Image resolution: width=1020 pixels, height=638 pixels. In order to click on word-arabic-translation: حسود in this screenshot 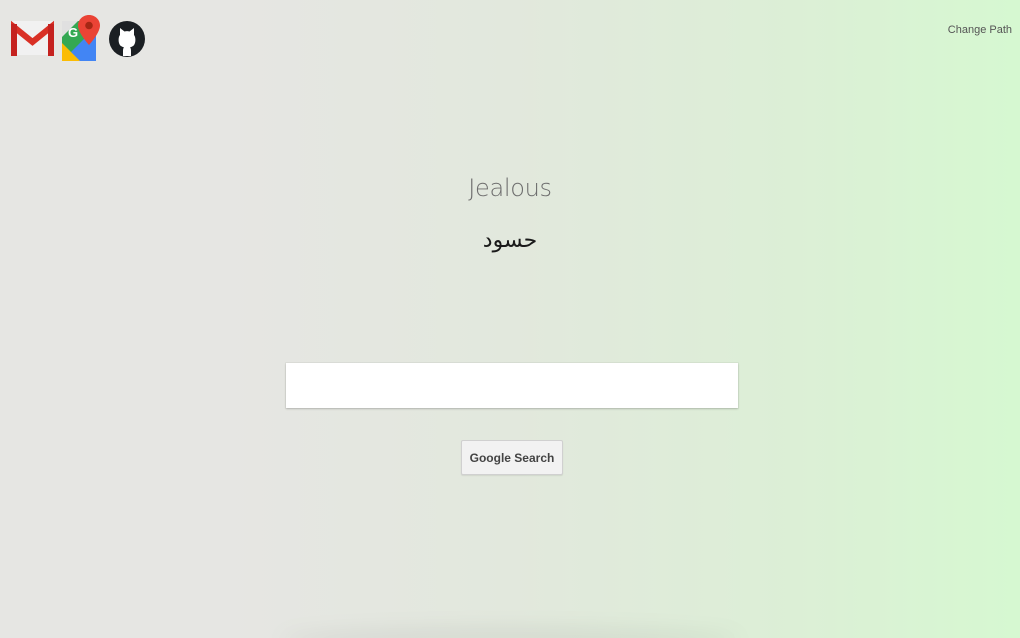, I will do `click(510, 240)`.